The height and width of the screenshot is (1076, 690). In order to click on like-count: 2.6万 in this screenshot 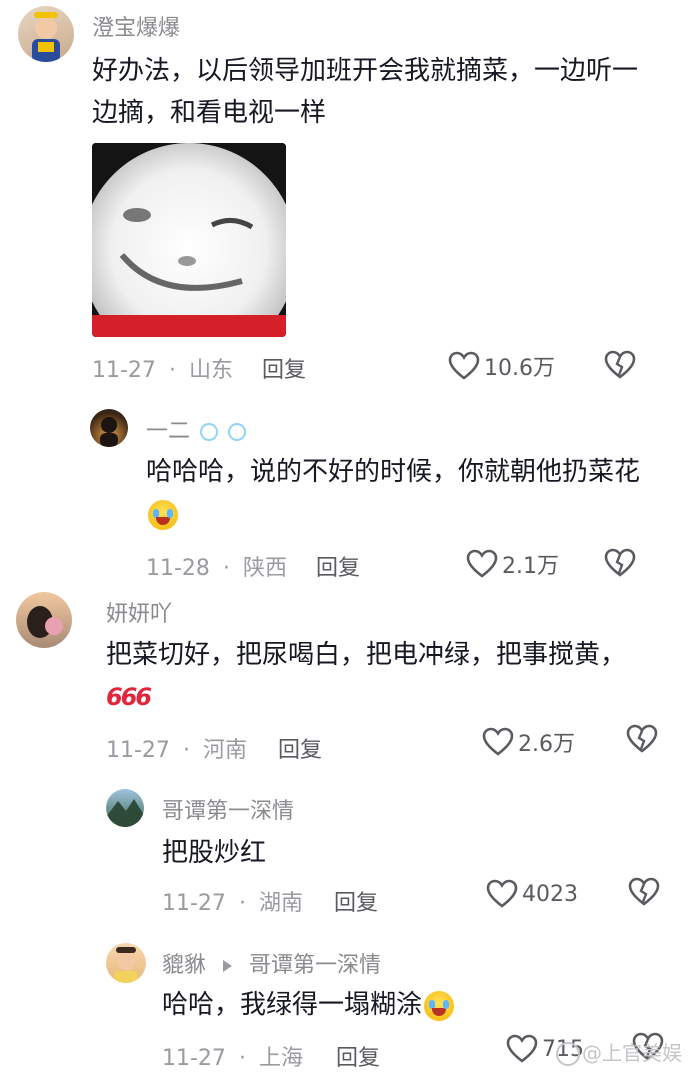, I will do `click(546, 744)`.